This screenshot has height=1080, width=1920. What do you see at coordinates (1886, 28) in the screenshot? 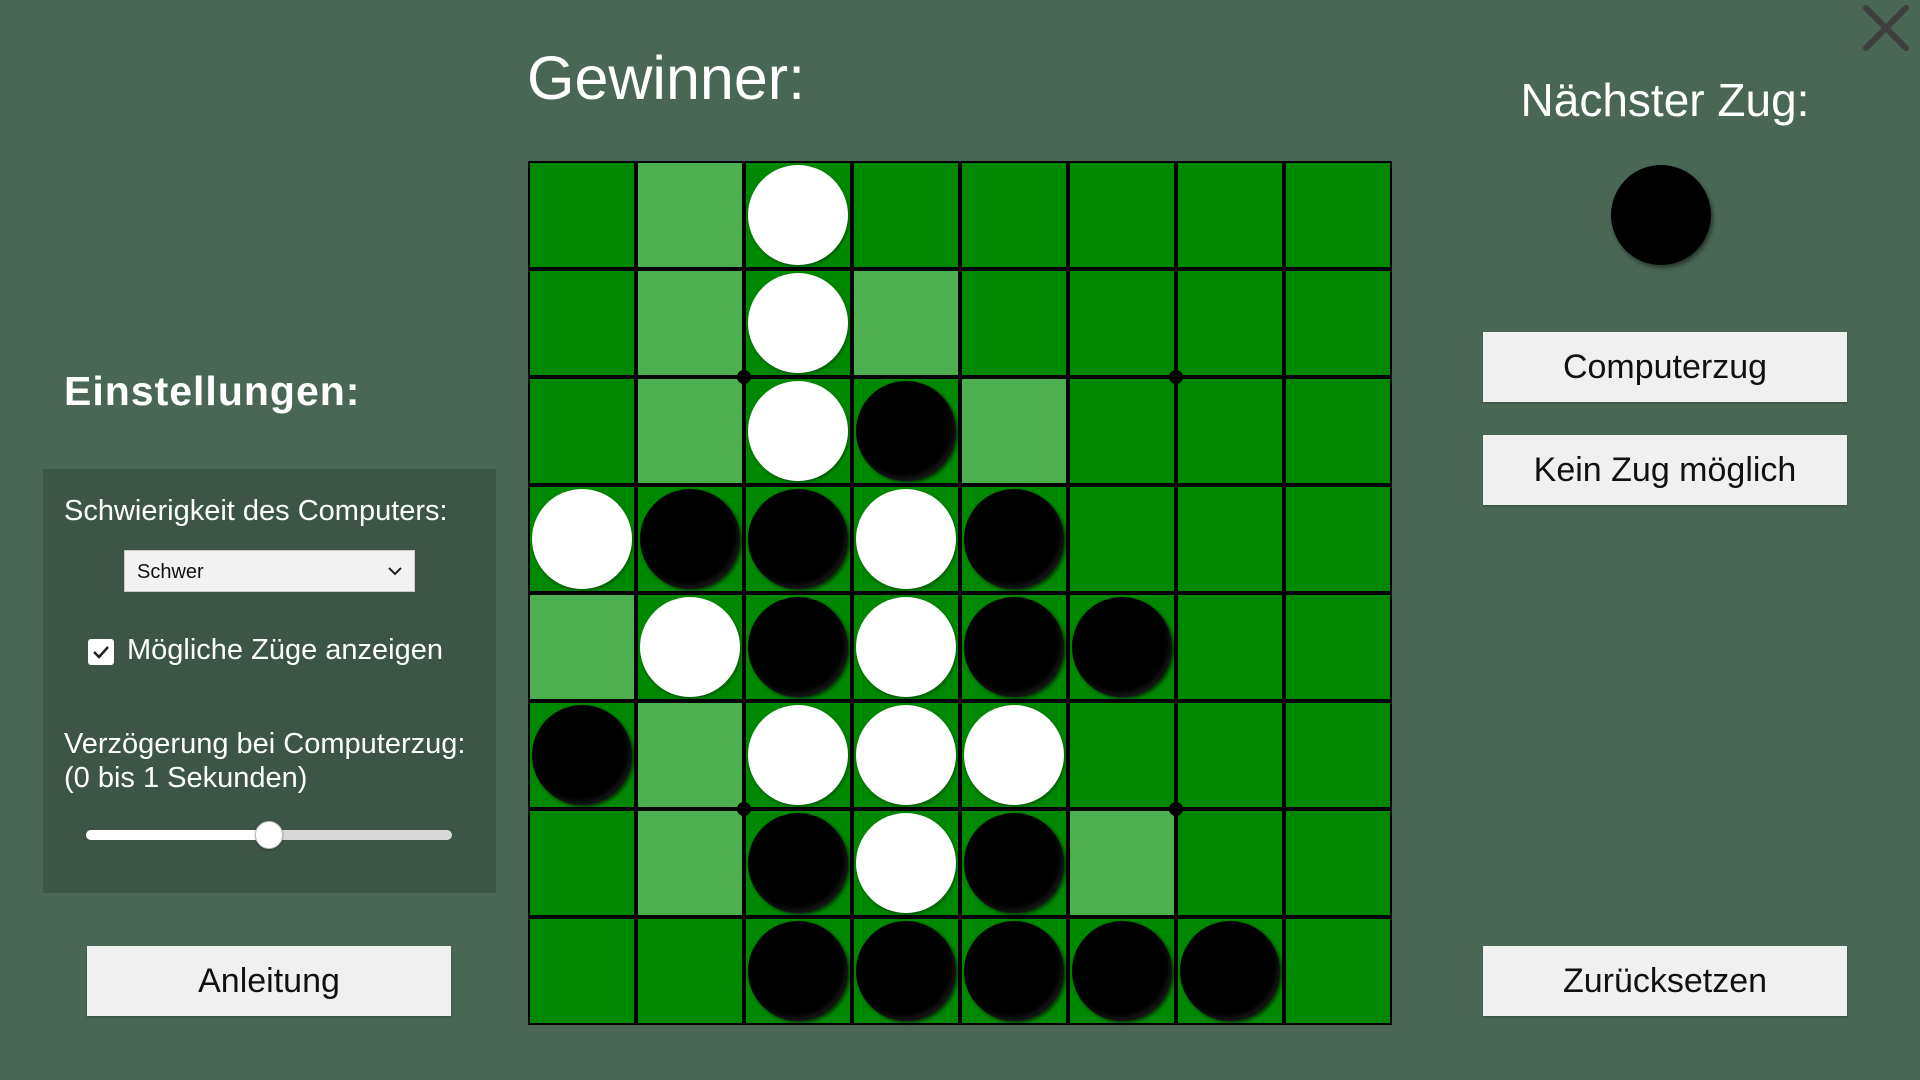
I see `close-icon` at bounding box center [1886, 28].